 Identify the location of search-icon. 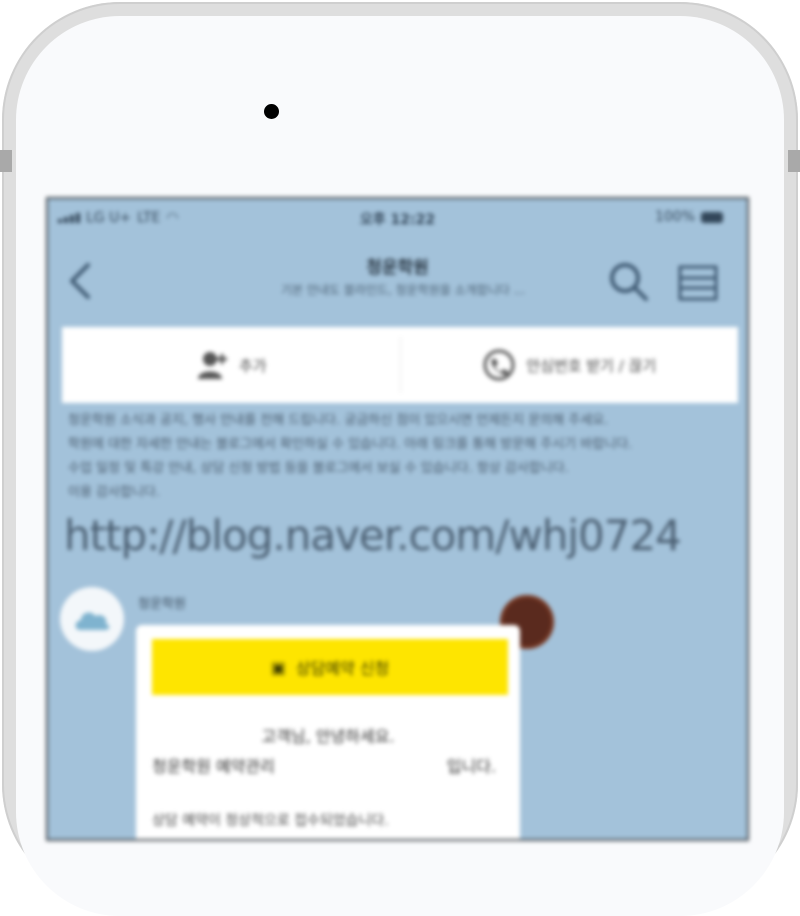
(628, 281).